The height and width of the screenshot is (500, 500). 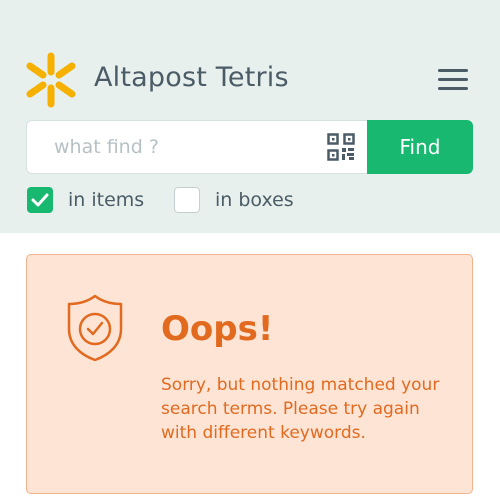 What do you see at coordinates (51, 80) in the screenshot?
I see `asterisk-logo-icon` at bounding box center [51, 80].